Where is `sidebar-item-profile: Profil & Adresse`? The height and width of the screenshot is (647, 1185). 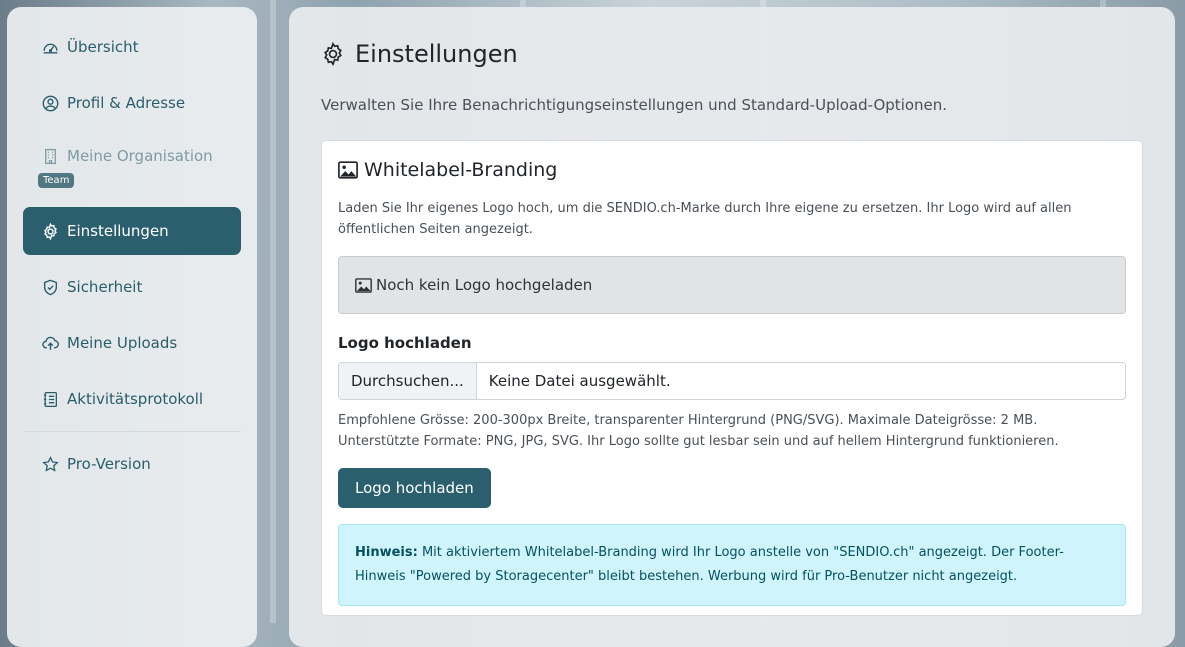 sidebar-item-profile: Profil & Adresse is located at coordinates (132, 103).